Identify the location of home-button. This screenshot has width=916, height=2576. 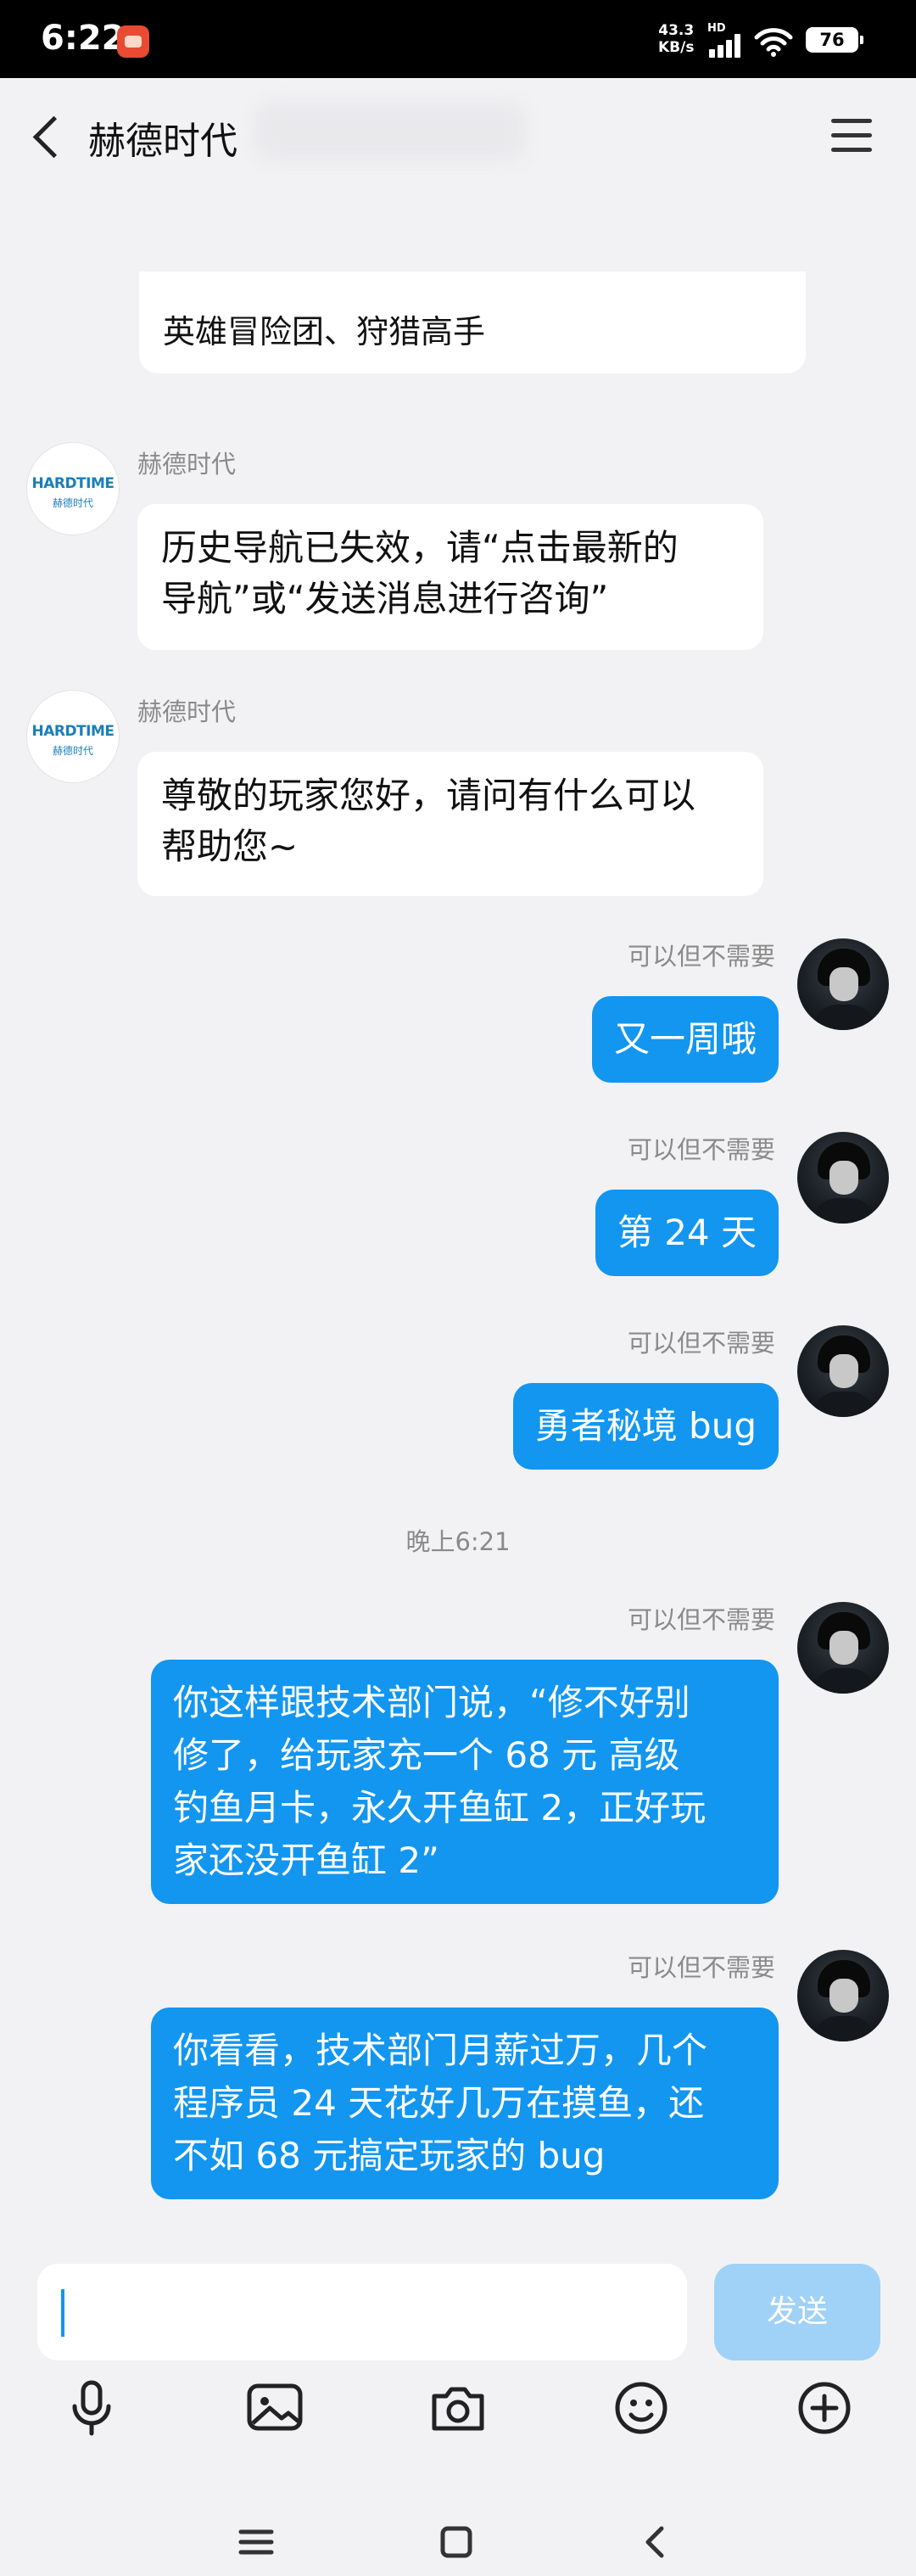
(456, 2543).